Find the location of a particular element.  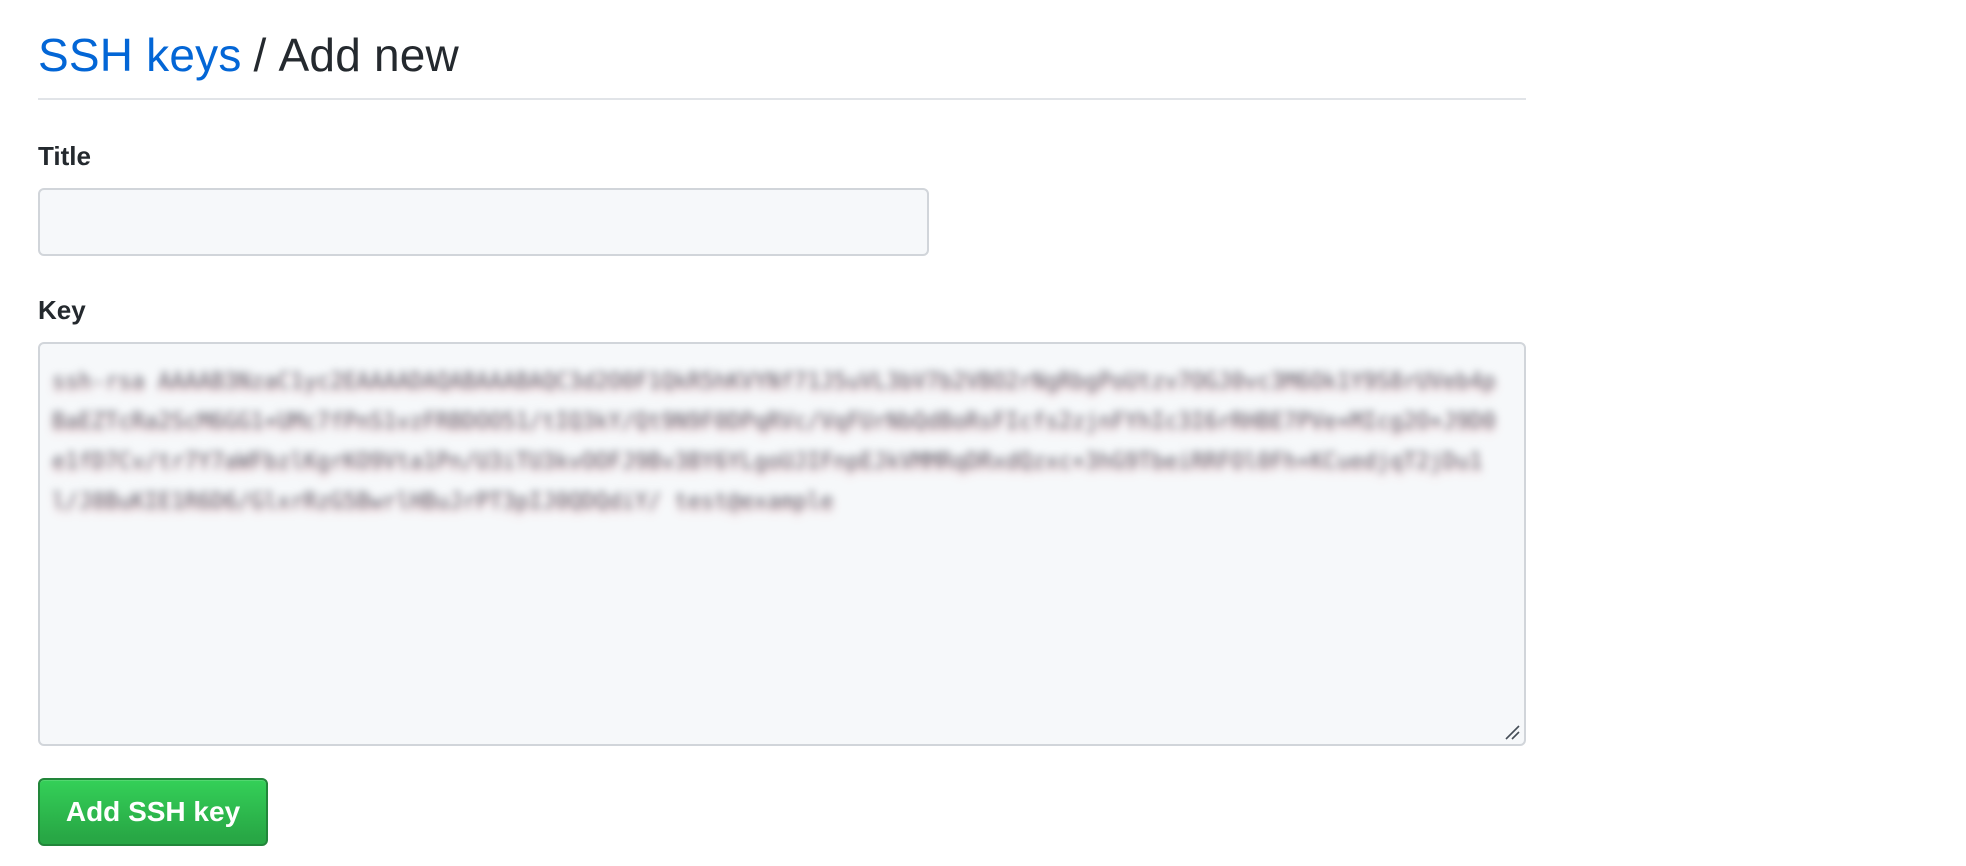

page-header: SSH keys / Add new is located at coordinates (782, 50).